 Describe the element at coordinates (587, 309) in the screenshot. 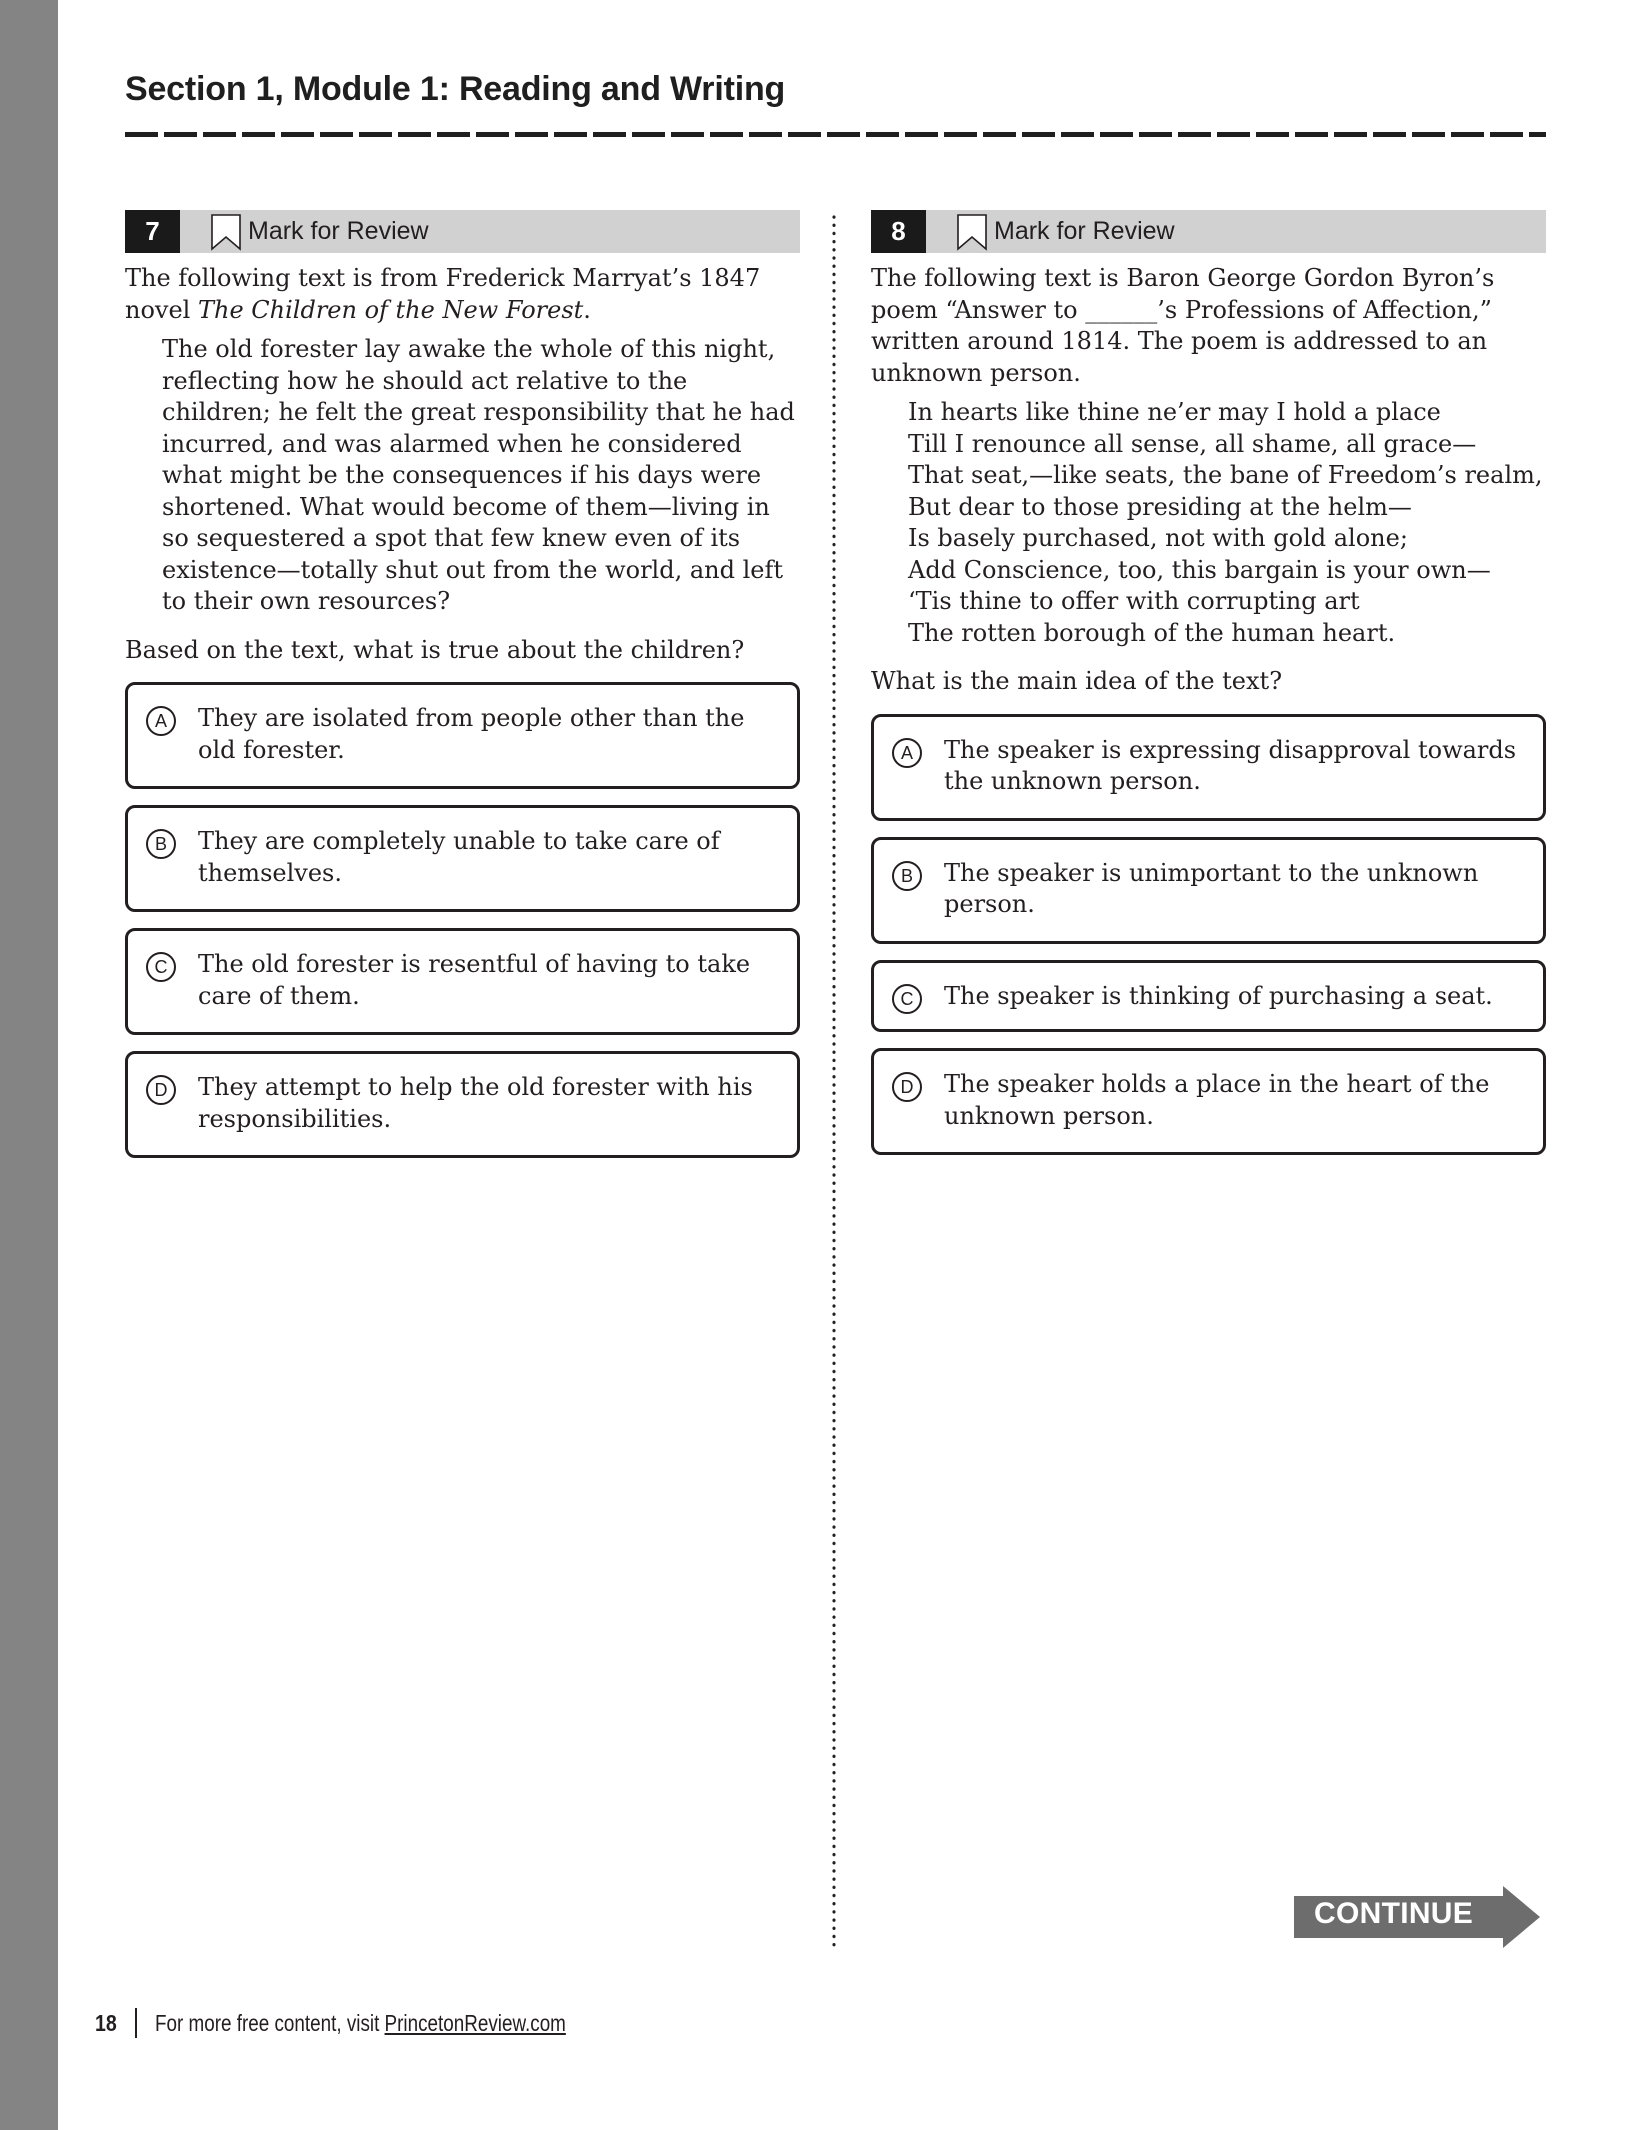

I see `intro-text-end: .` at that location.